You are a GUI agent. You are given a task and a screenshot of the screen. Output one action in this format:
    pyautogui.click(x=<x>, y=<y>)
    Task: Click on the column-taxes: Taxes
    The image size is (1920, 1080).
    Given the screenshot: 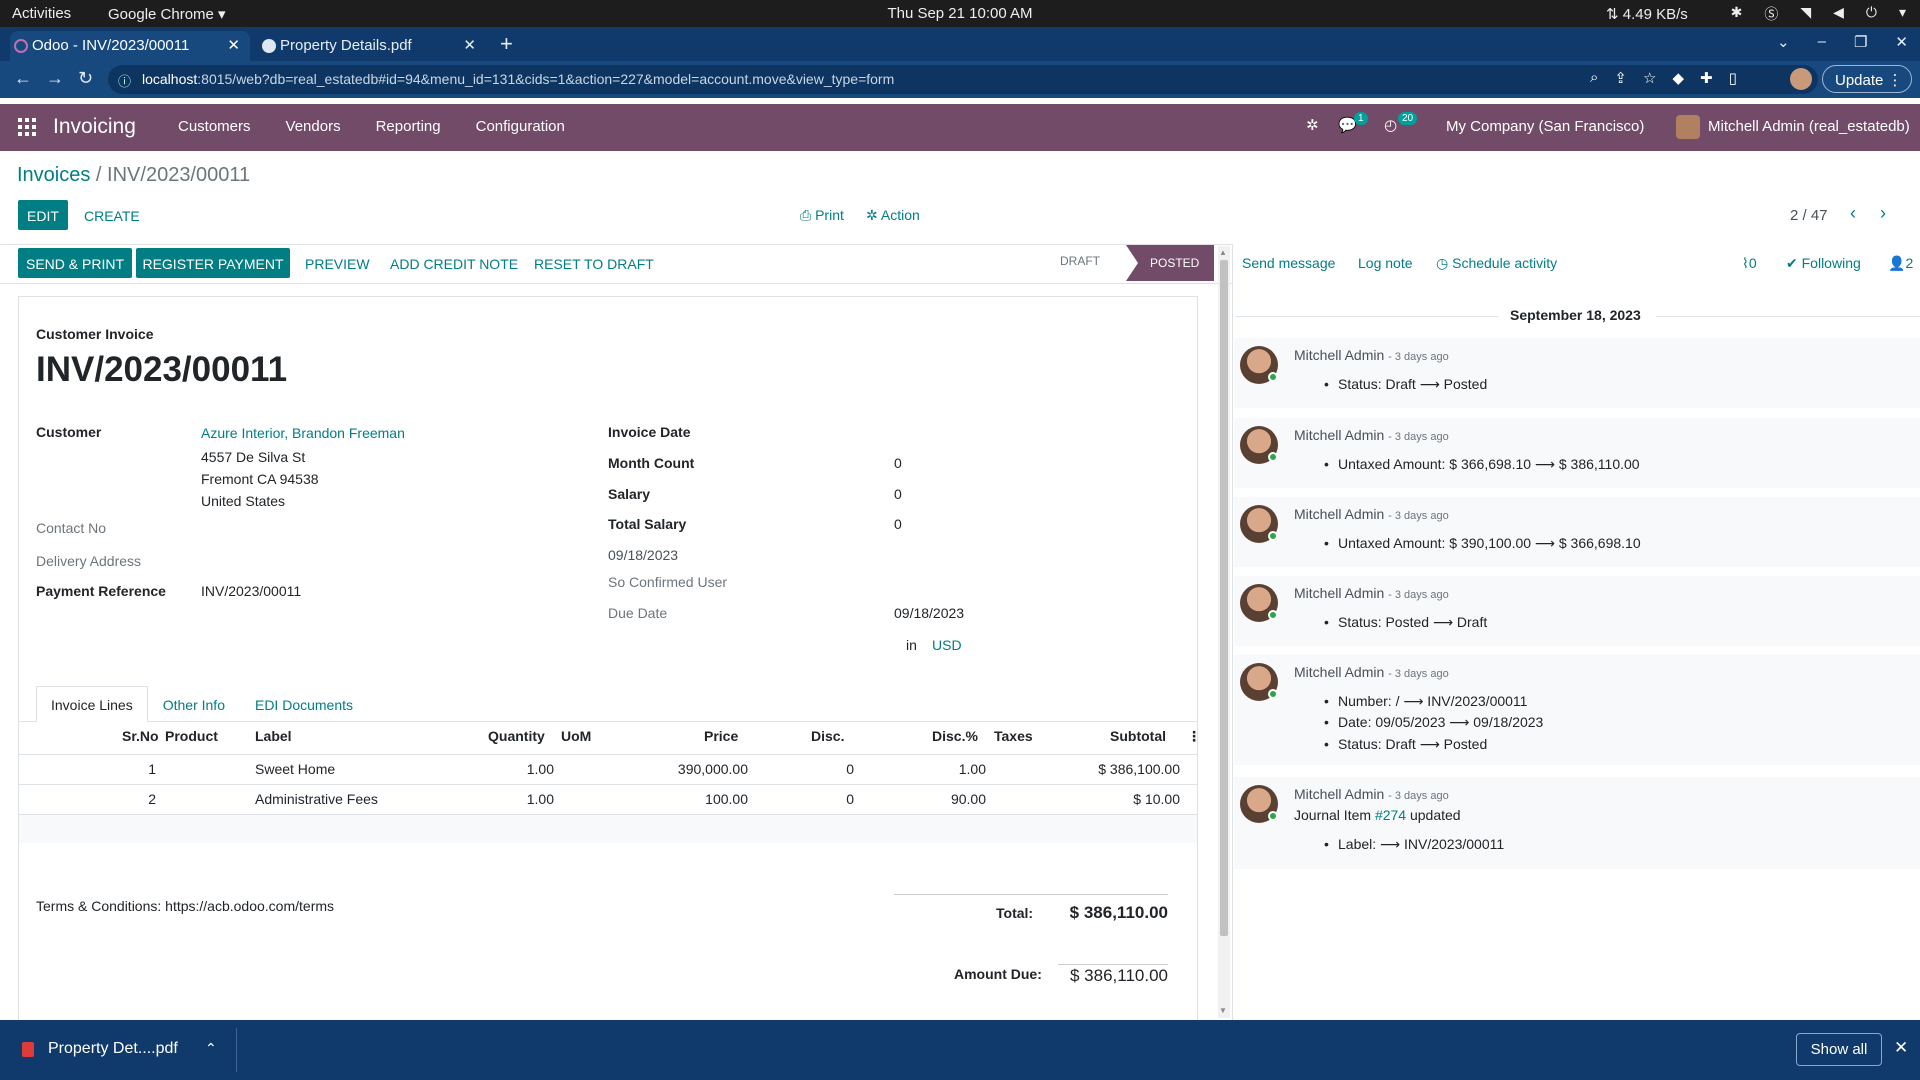 What is the action you would take?
    pyautogui.click(x=1013, y=736)
    